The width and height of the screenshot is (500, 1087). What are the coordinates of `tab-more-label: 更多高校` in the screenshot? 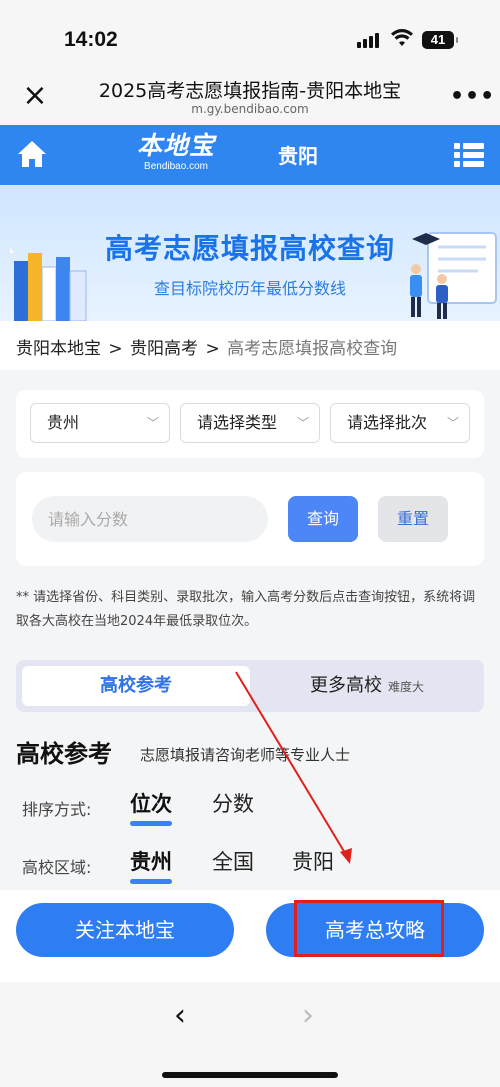 It's located at (345, 685).